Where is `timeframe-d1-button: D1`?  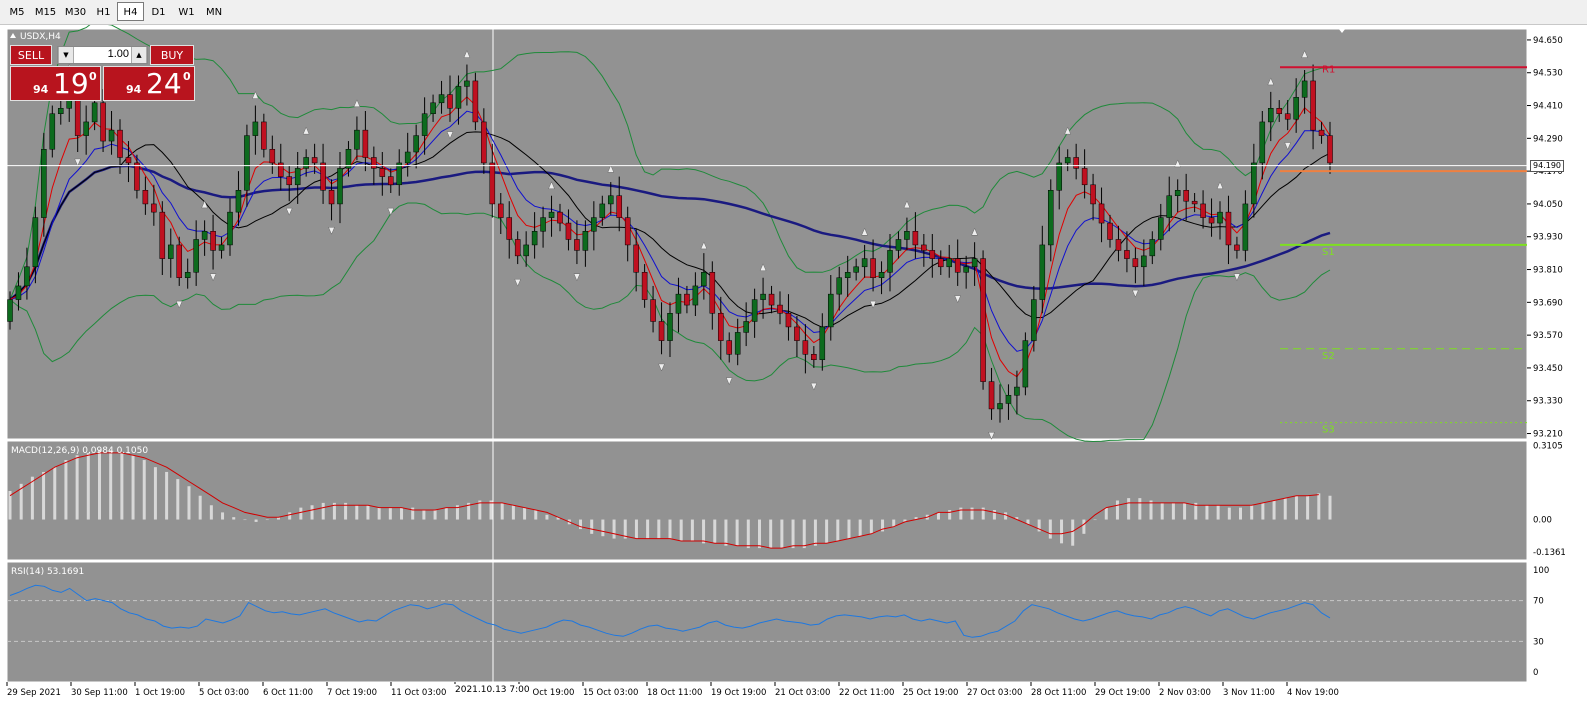 timeframe-d1-button: D1 is located at coordinates (158, 11).